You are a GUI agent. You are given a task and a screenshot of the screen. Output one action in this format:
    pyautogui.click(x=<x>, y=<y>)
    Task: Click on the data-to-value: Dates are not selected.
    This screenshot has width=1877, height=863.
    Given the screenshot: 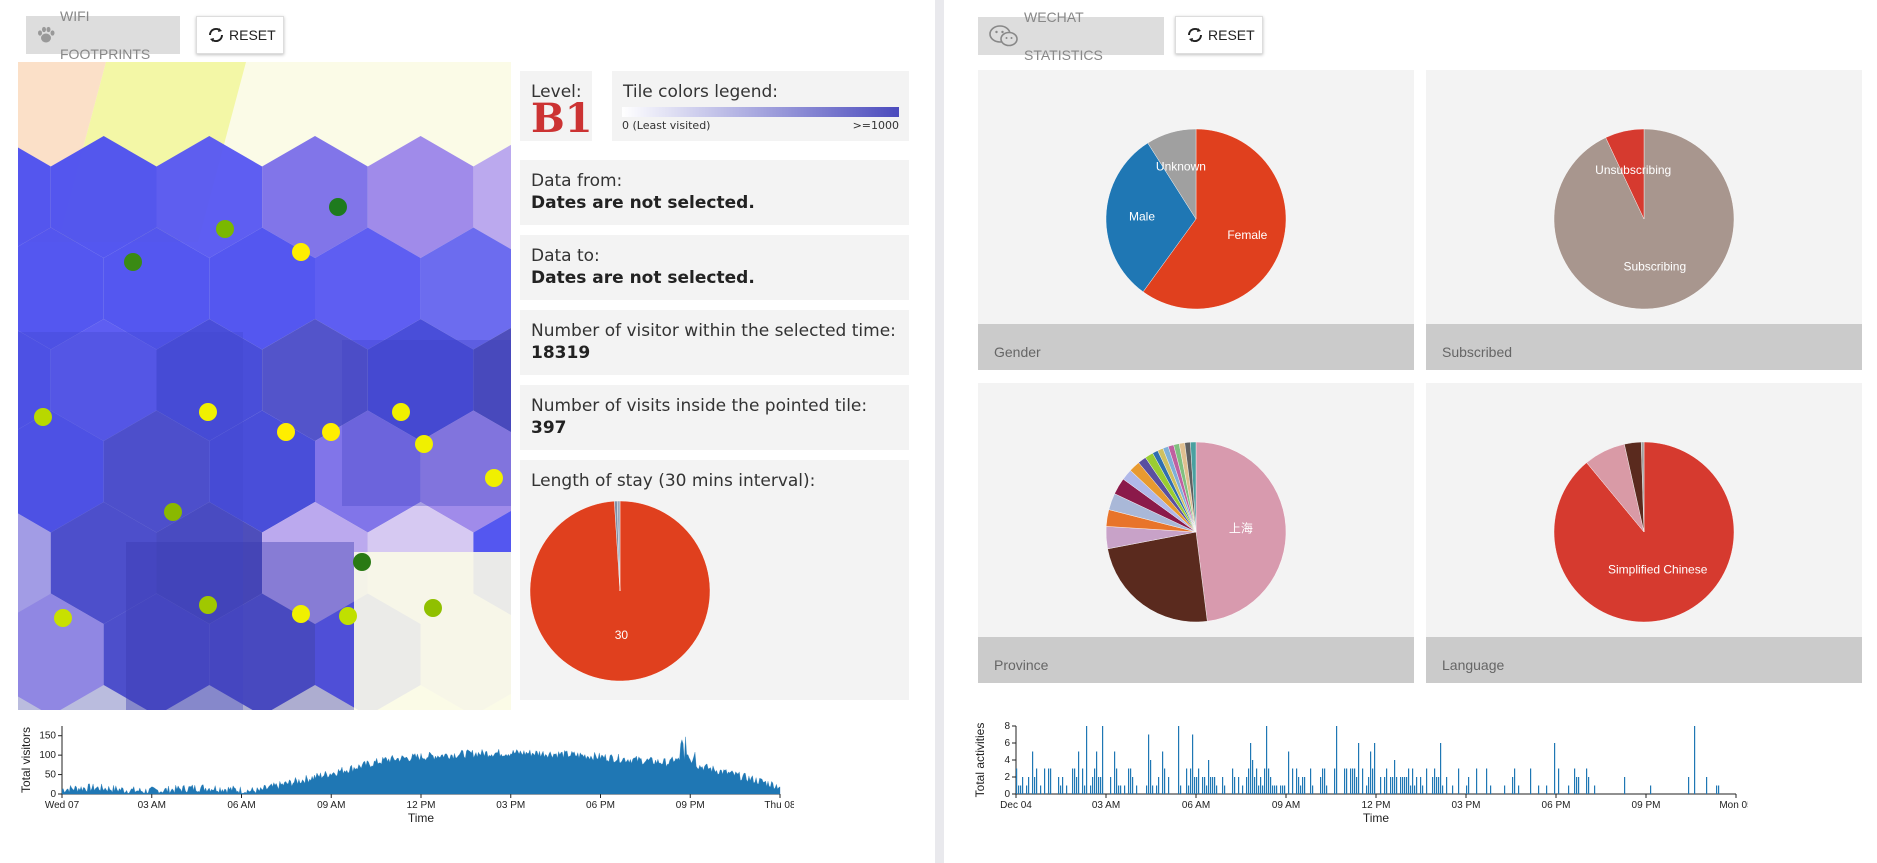 What is the action you would take?
    pyautogui.click(x=643, y=278)
    